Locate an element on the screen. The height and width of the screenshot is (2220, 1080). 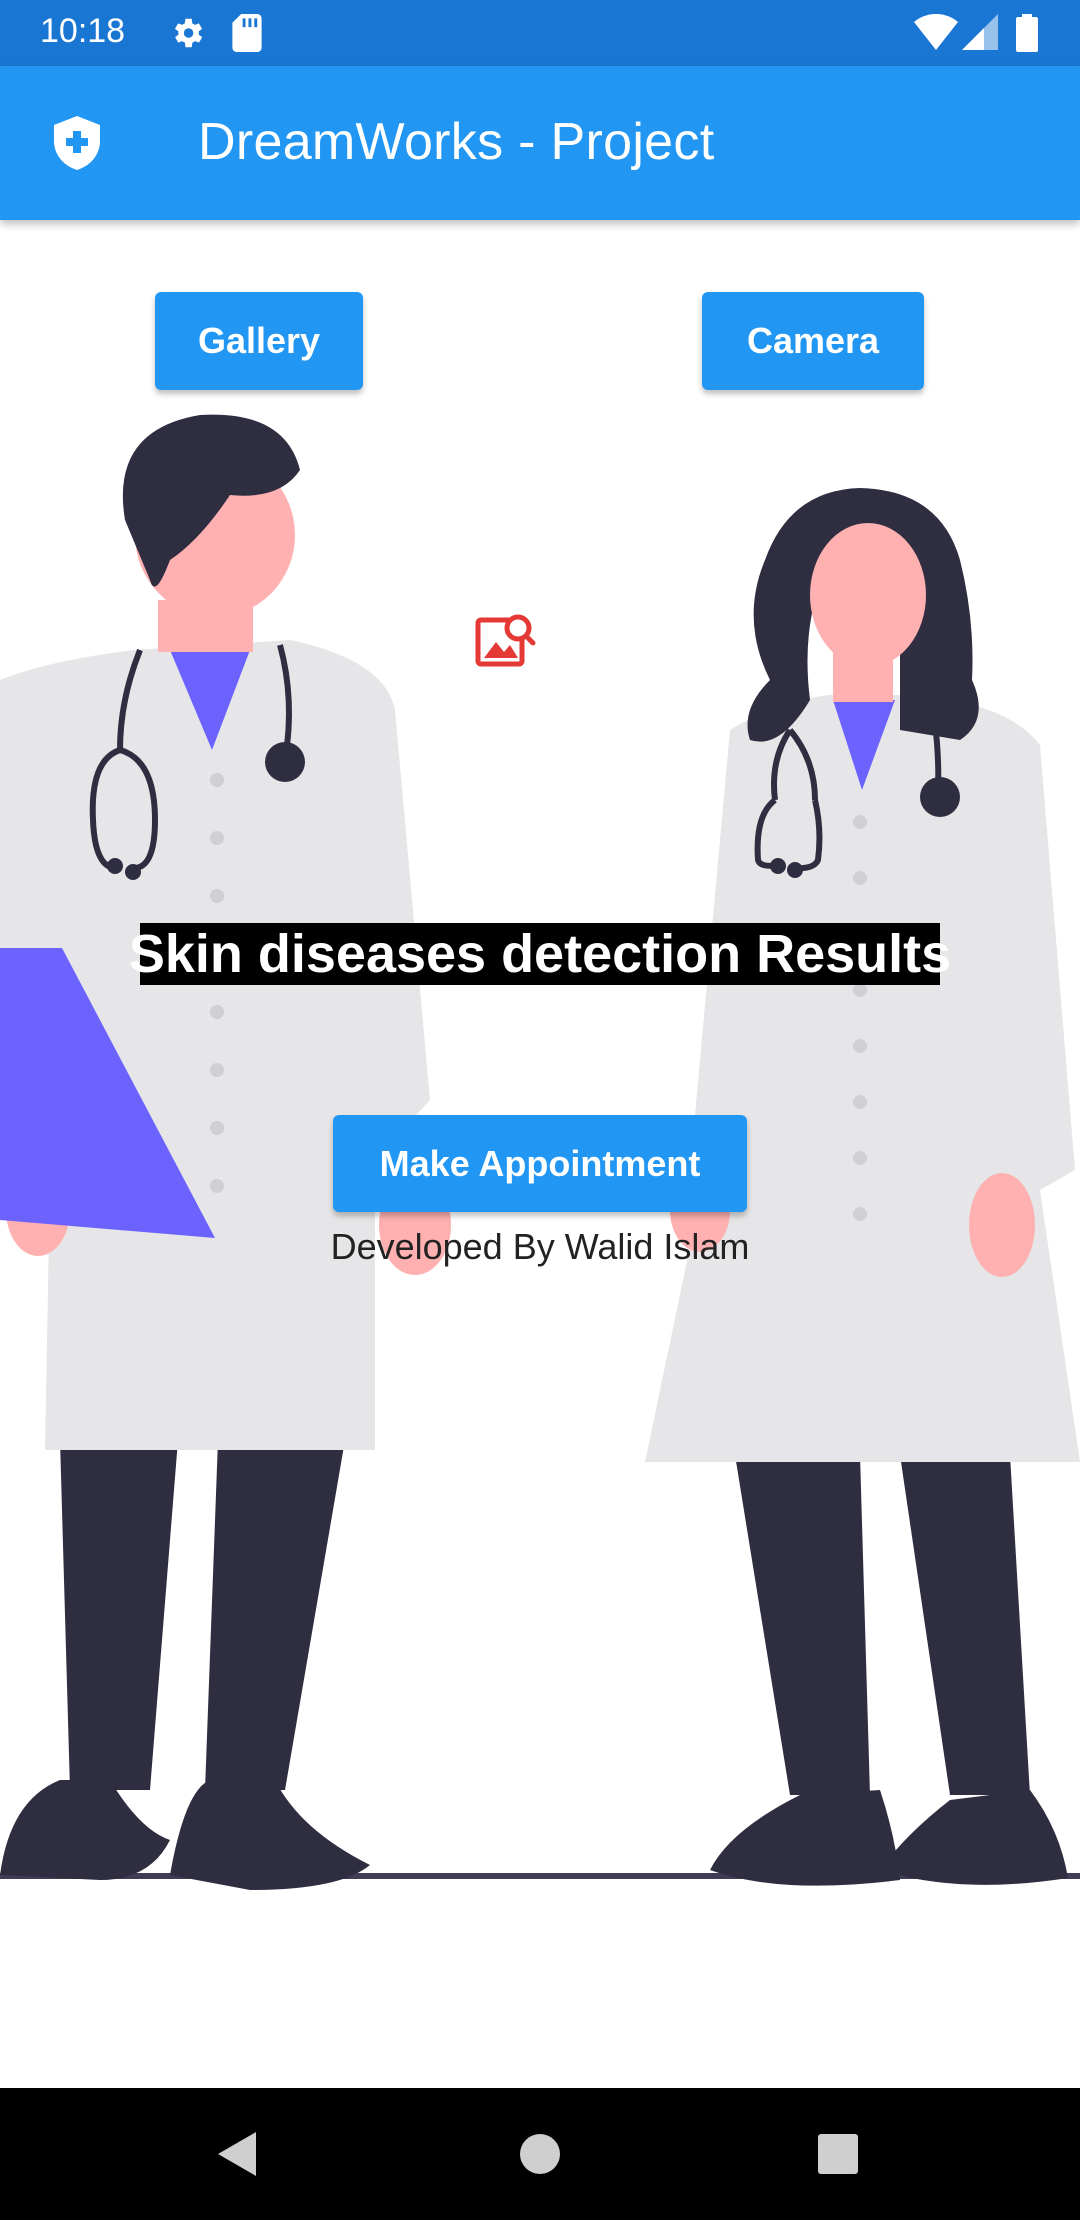
navigation-bar is located at coordinates (540, 2154).